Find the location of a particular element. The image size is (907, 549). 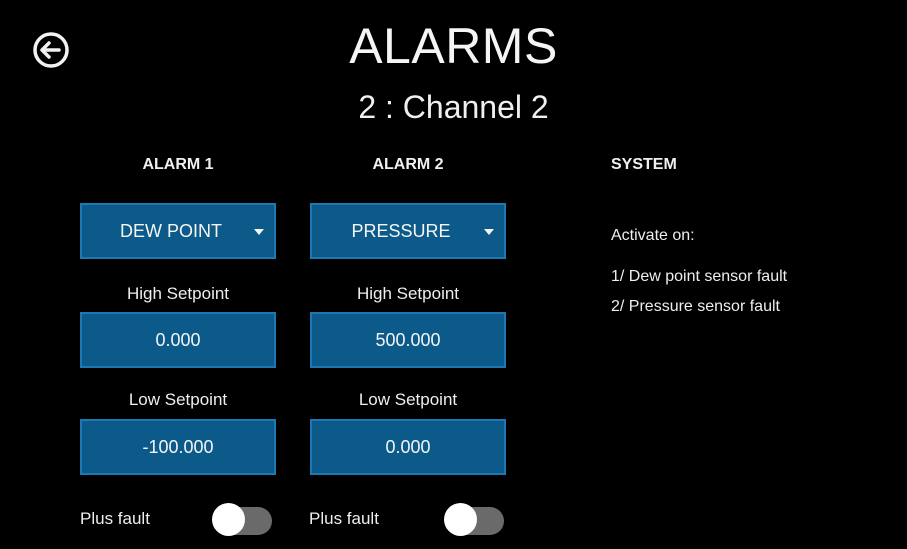

alarm1-low-setpoint-label: Low Setpoint is located at coordinates (178, 399).